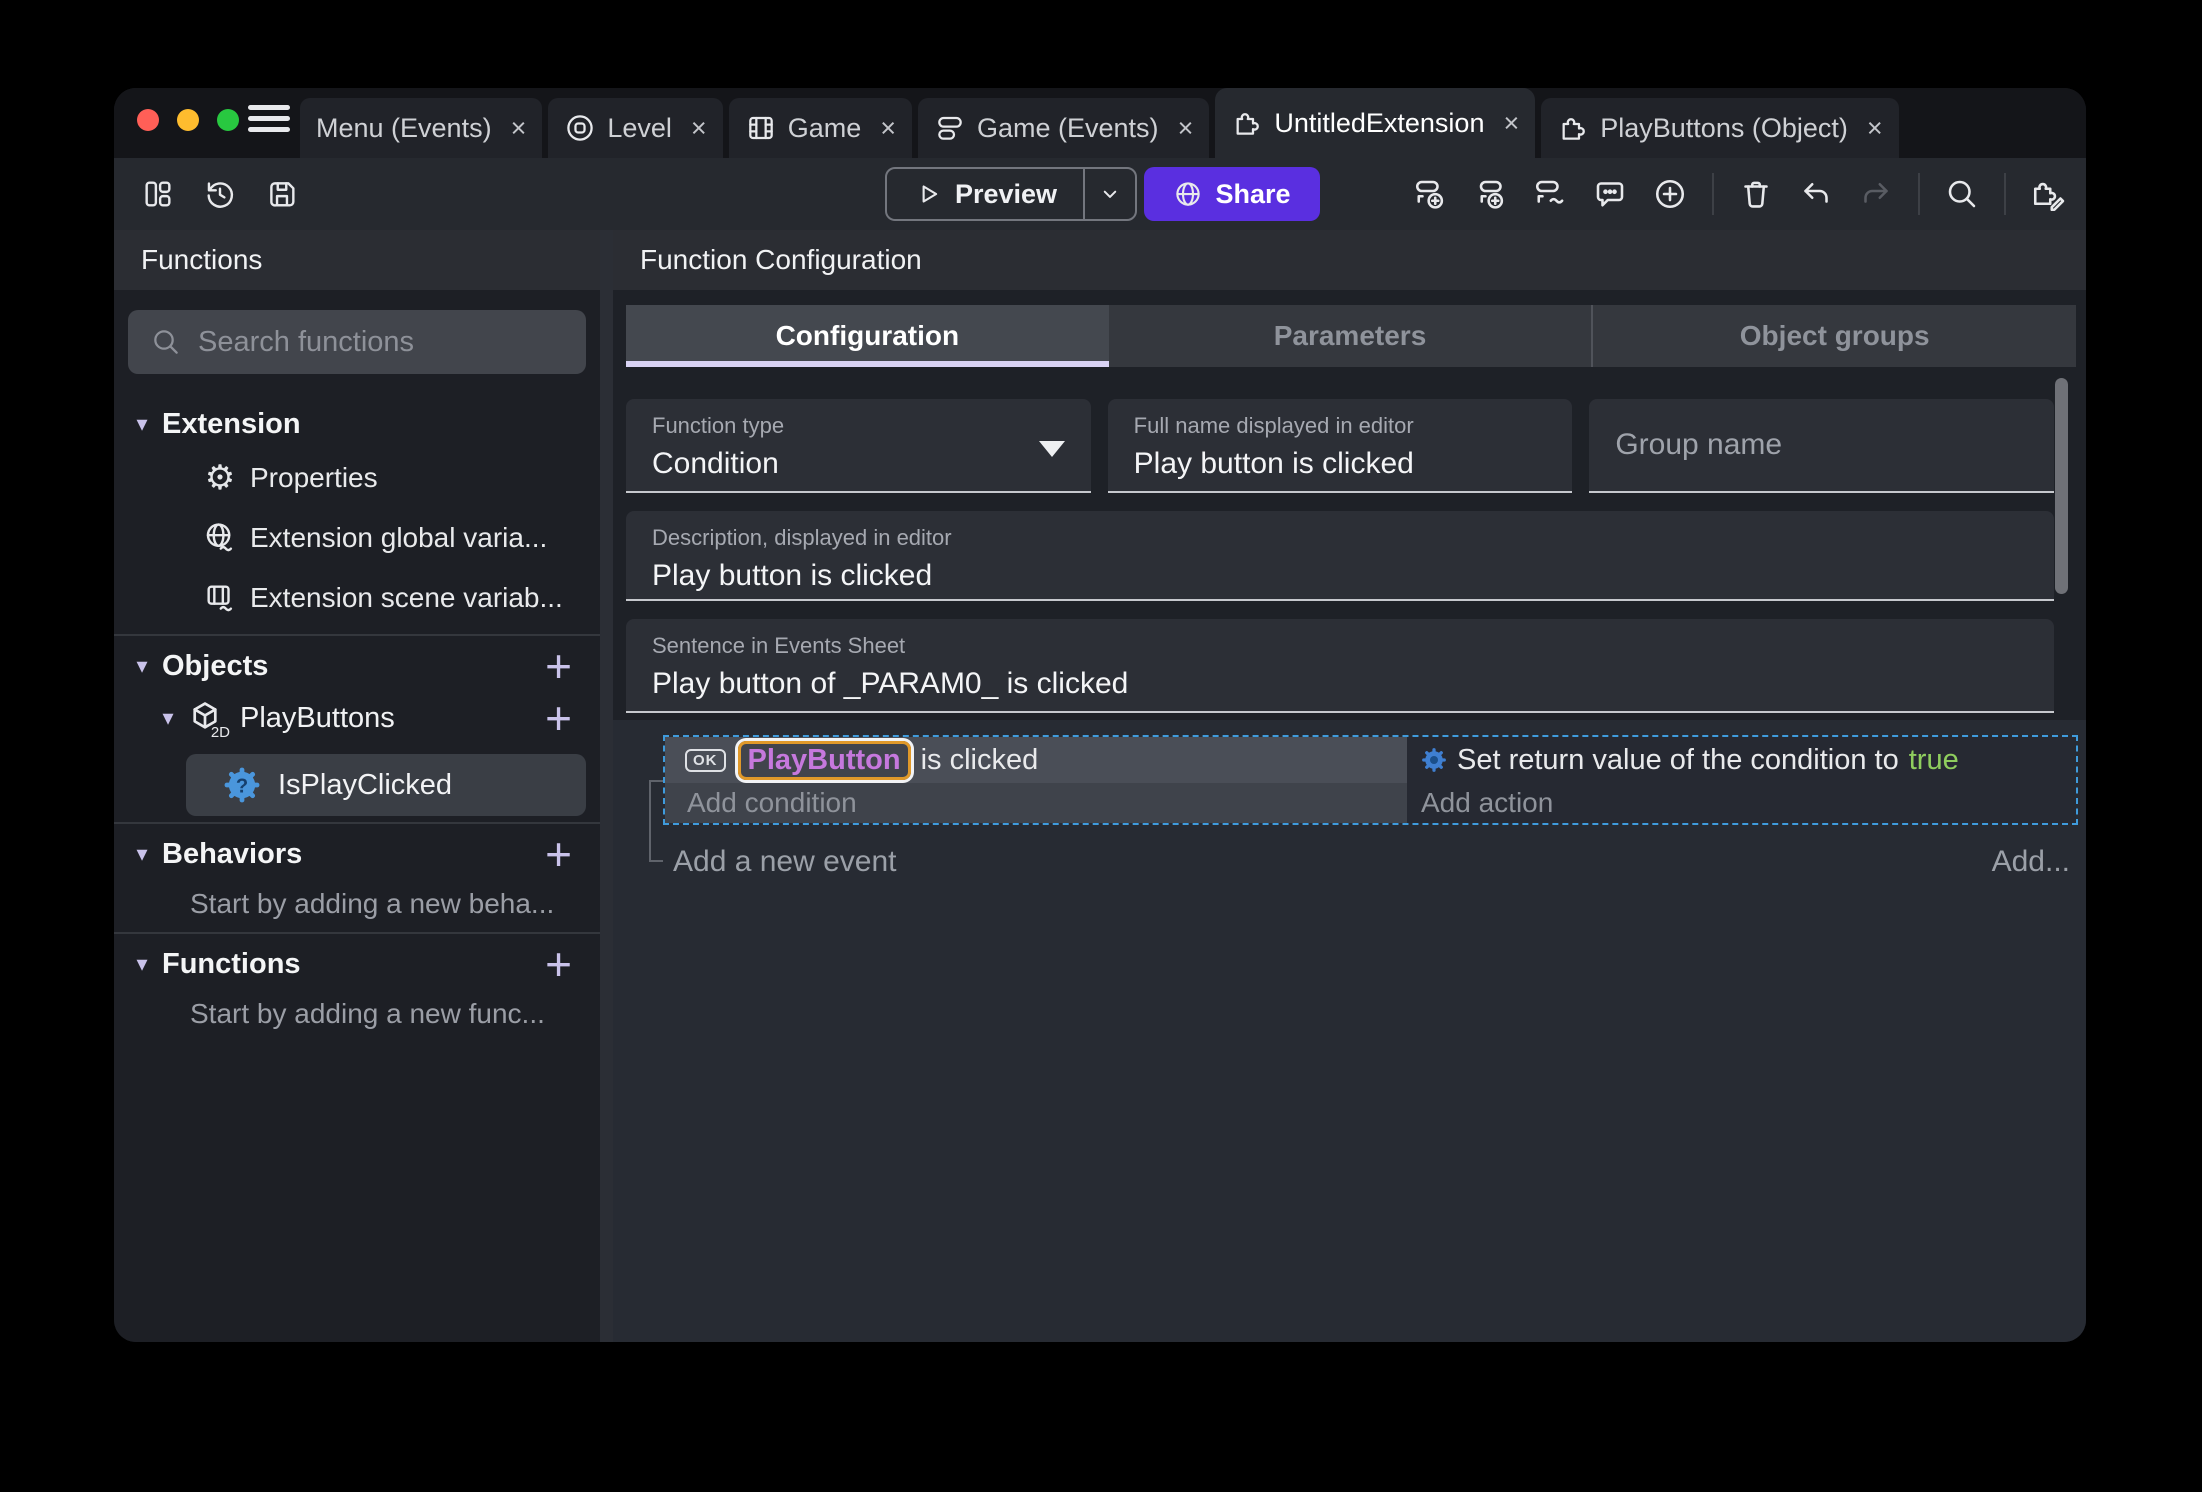 Image resolution: width=2202 pixels, height=1492 pixels. I want to click on tab-configuration: Configuration, so click(867, 336).